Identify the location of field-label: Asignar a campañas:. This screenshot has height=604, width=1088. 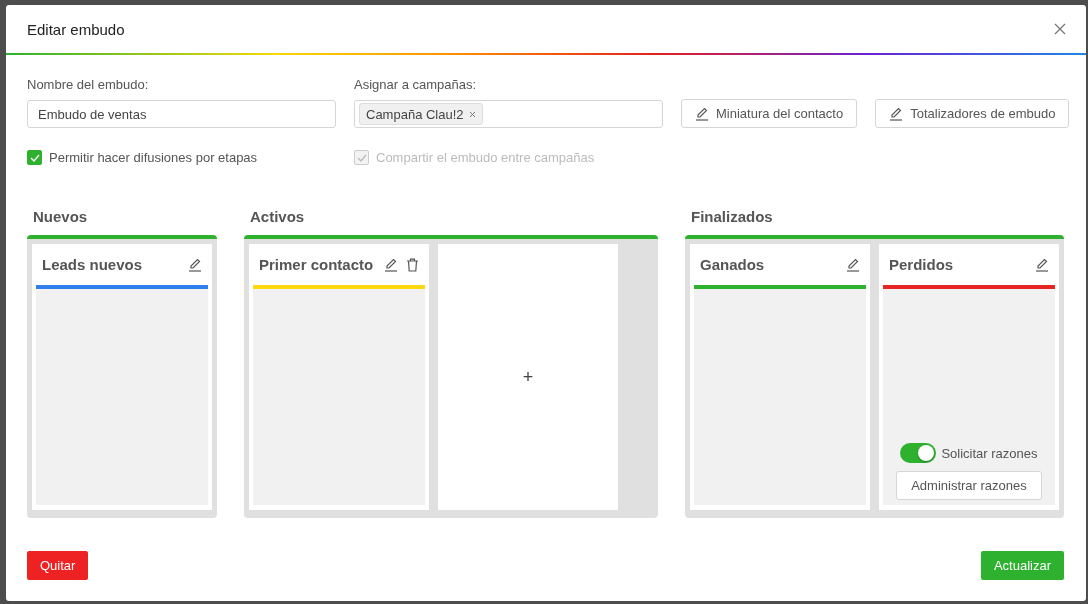
(416, 84).